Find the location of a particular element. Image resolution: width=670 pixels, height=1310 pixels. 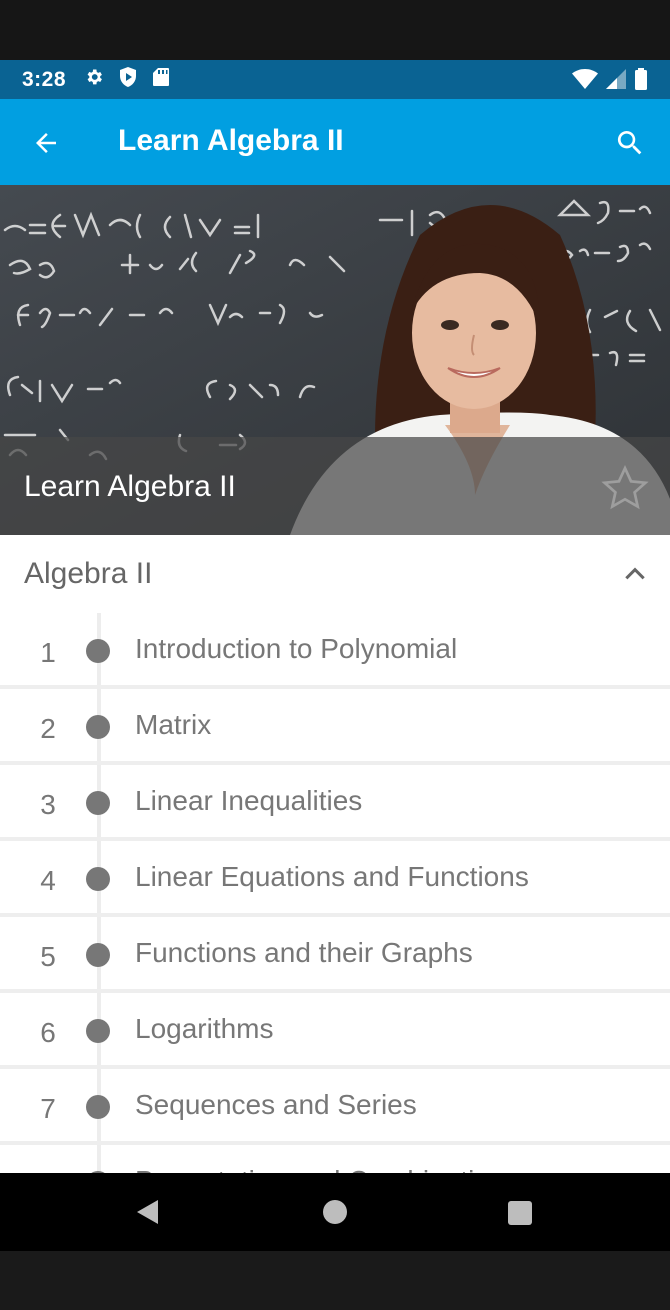

bottom-bezel is located at coordinates (335, 1280).